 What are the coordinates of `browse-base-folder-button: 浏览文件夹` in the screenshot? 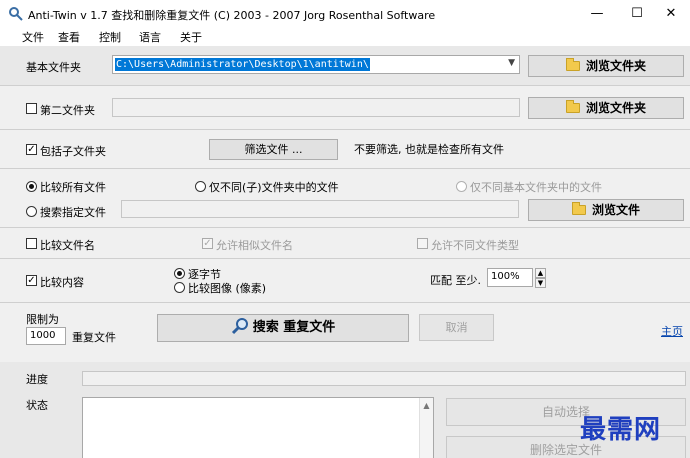 It's located at (606, 66).